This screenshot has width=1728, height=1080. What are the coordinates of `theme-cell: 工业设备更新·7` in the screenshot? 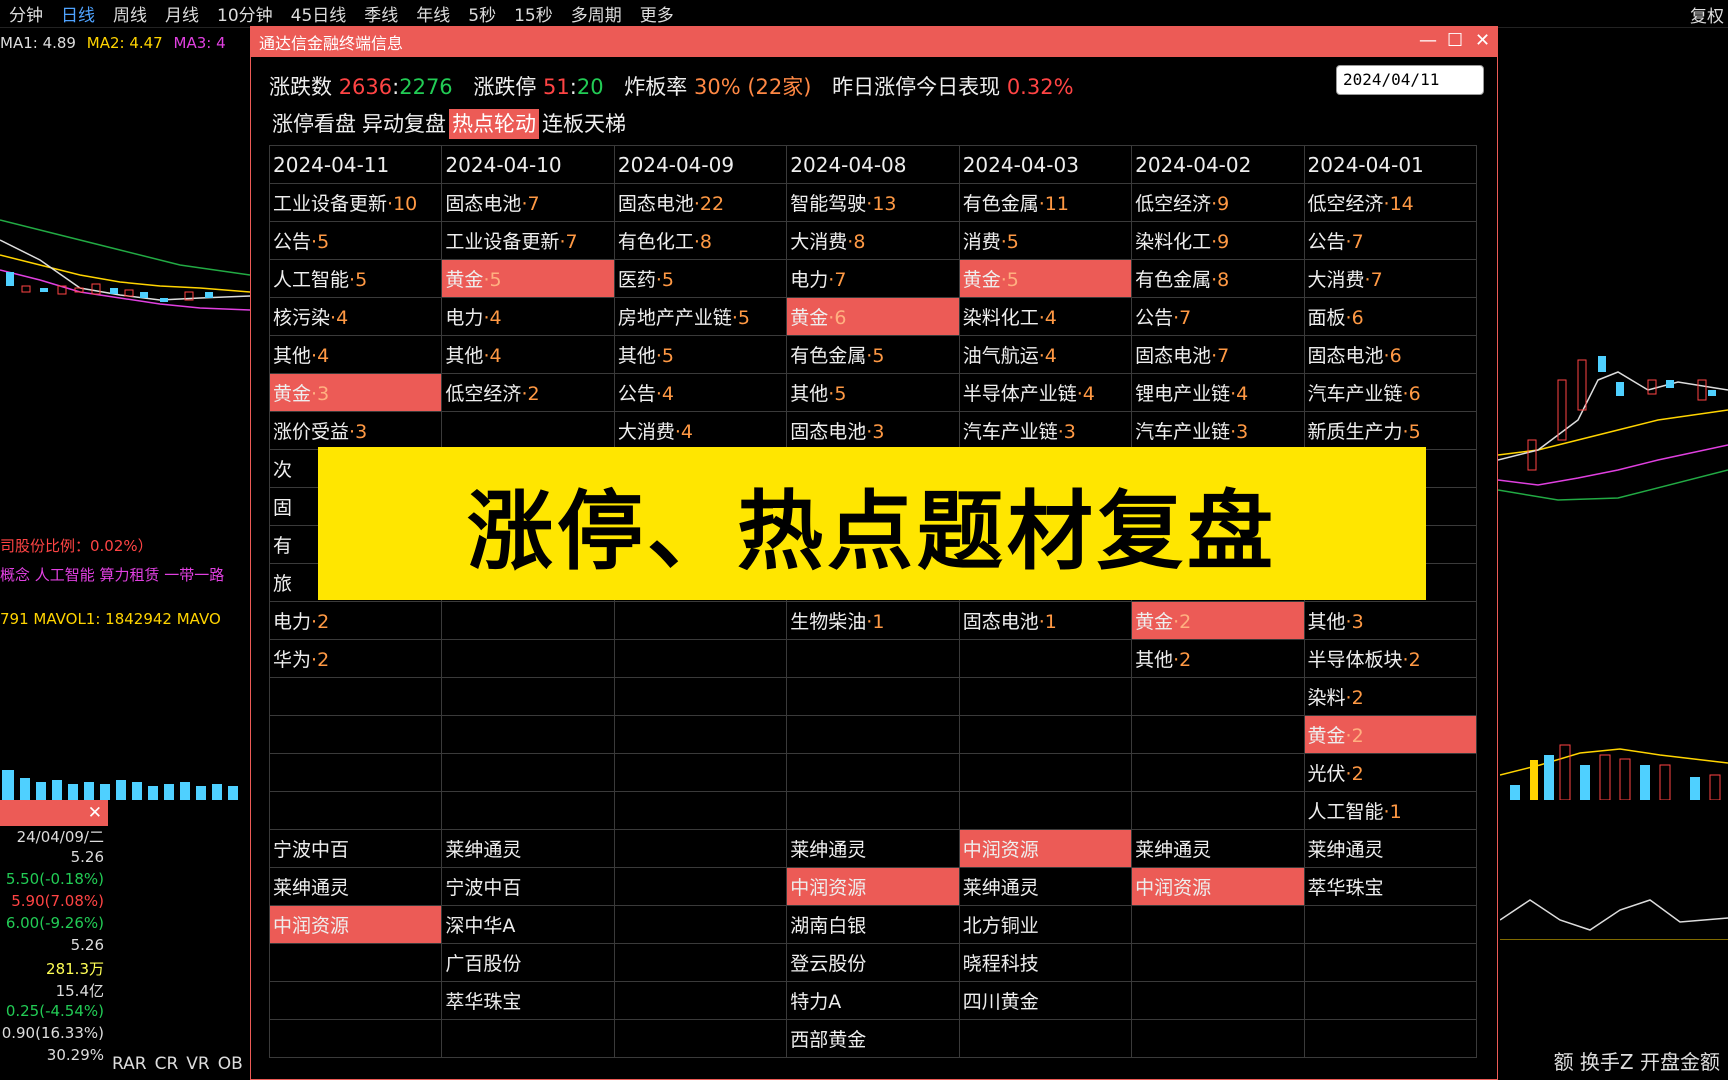 It's located at (528, 240).